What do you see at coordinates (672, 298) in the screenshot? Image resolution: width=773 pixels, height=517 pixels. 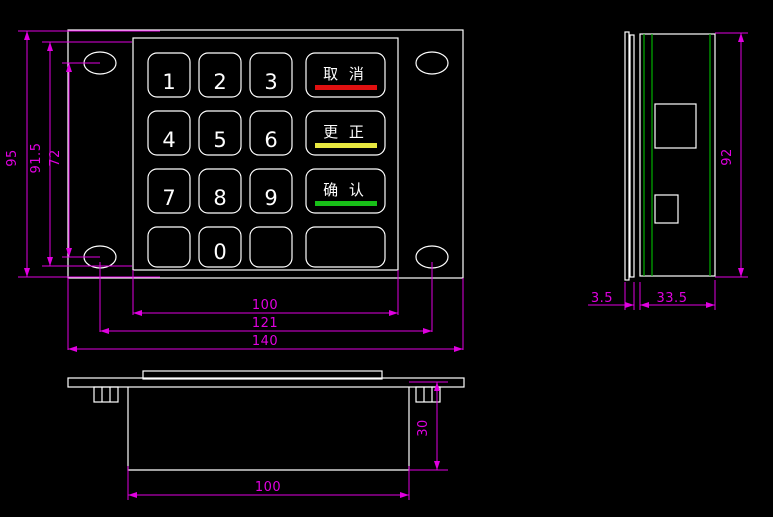 I see `dim-label-body-depth: 33.5` at bounding box center [672, 298].